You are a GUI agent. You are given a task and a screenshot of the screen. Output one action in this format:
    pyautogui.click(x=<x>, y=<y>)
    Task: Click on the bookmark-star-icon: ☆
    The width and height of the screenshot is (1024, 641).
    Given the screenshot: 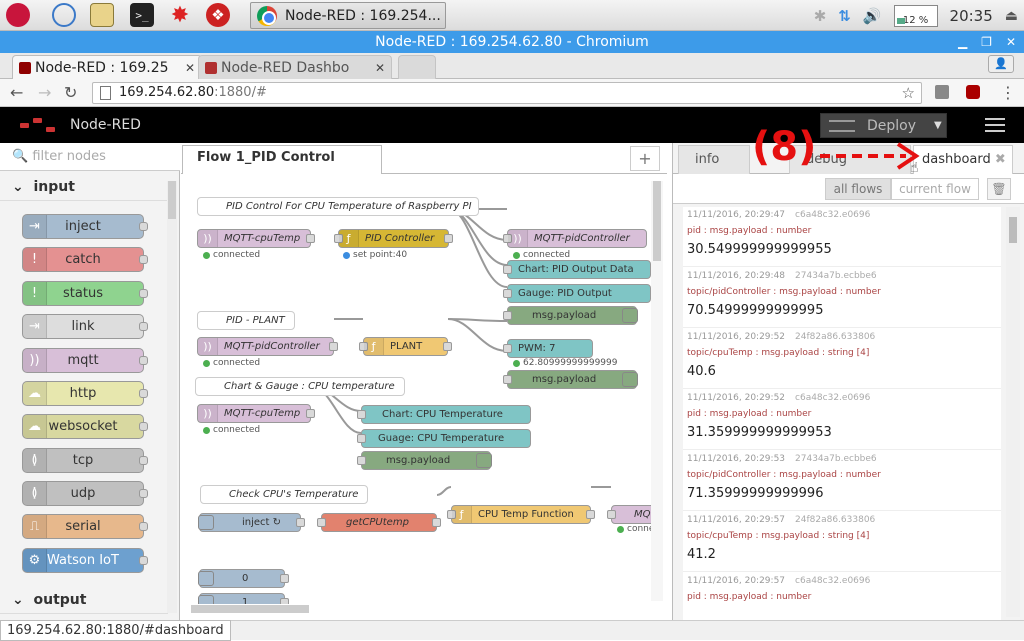 What is the action you would take?
    pyautogui.click(x=908, y=93)
    